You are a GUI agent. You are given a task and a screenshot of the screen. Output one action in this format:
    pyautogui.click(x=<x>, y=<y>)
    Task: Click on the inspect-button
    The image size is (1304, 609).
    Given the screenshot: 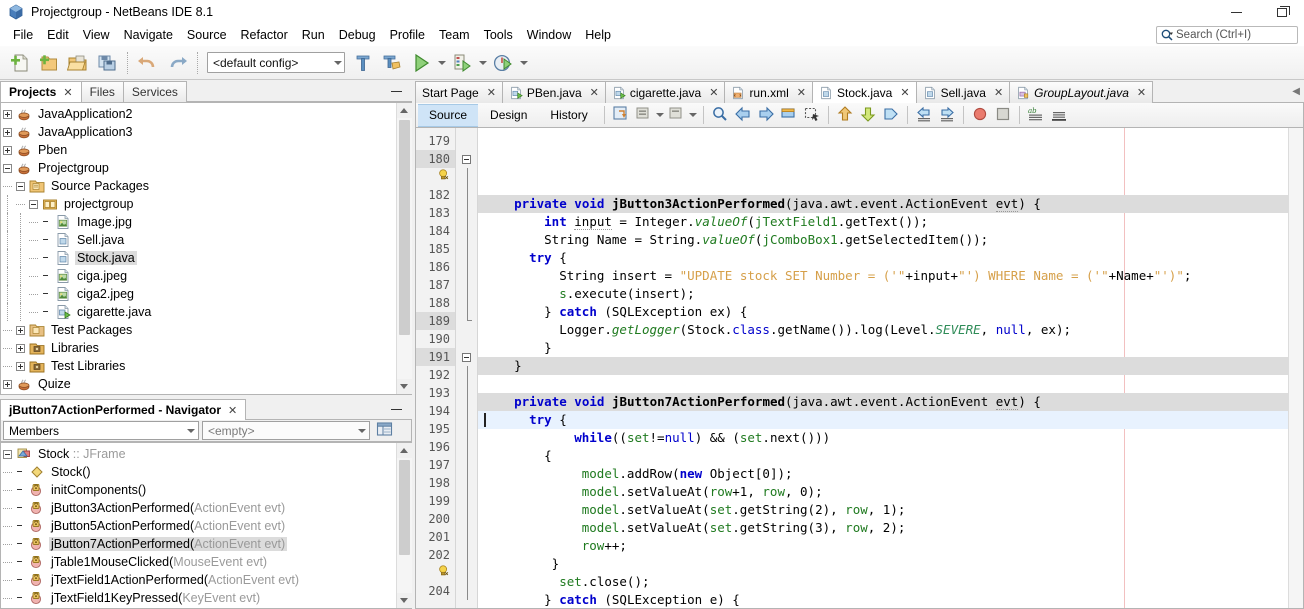 What is the action you would take?
    pyautogui.click(x=1059, y=115)
    